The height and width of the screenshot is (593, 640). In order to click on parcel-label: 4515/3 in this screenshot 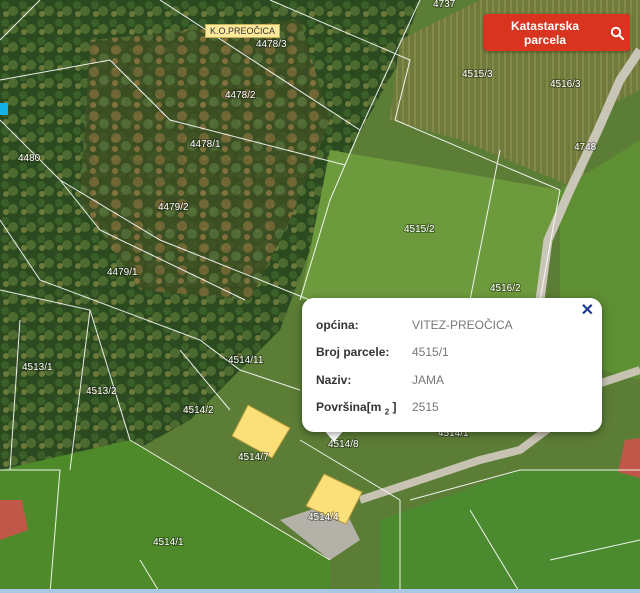, I will do `click(477, 74)`.